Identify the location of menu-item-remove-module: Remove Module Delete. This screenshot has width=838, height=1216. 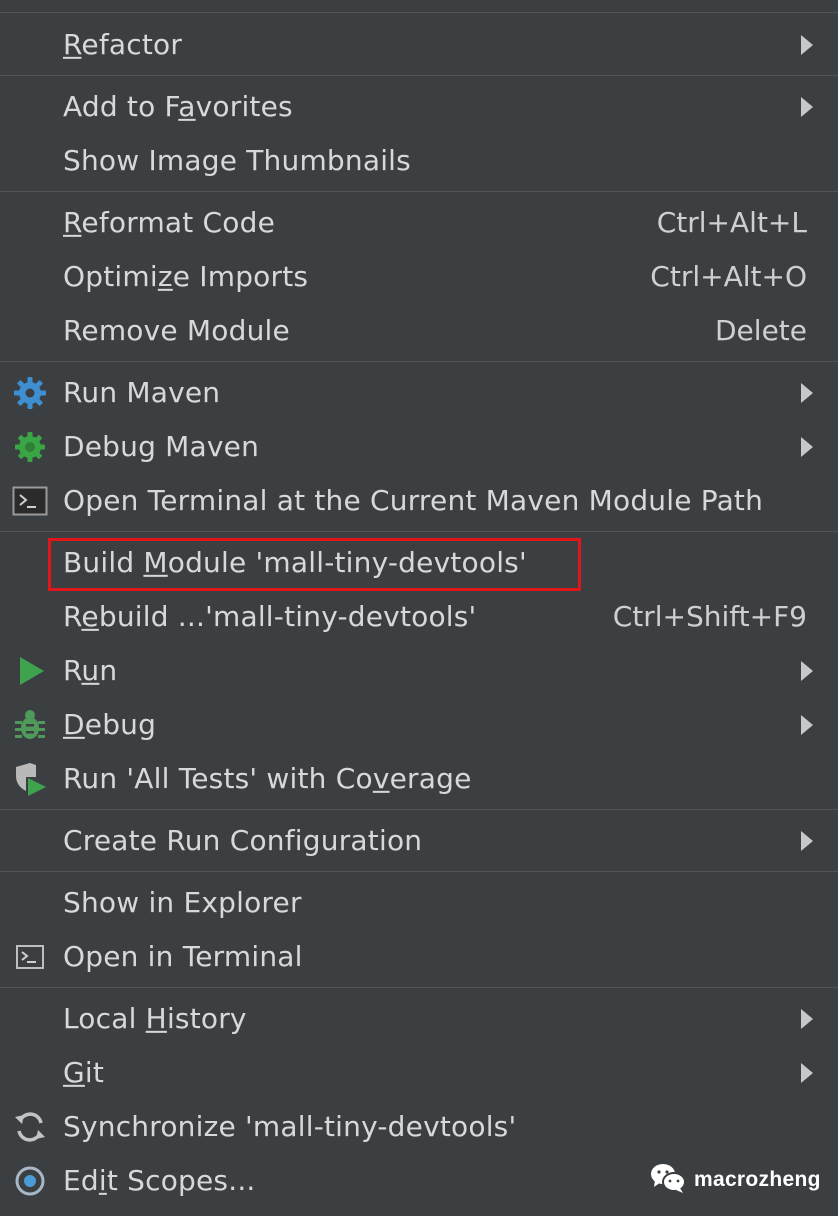
(419, 331).